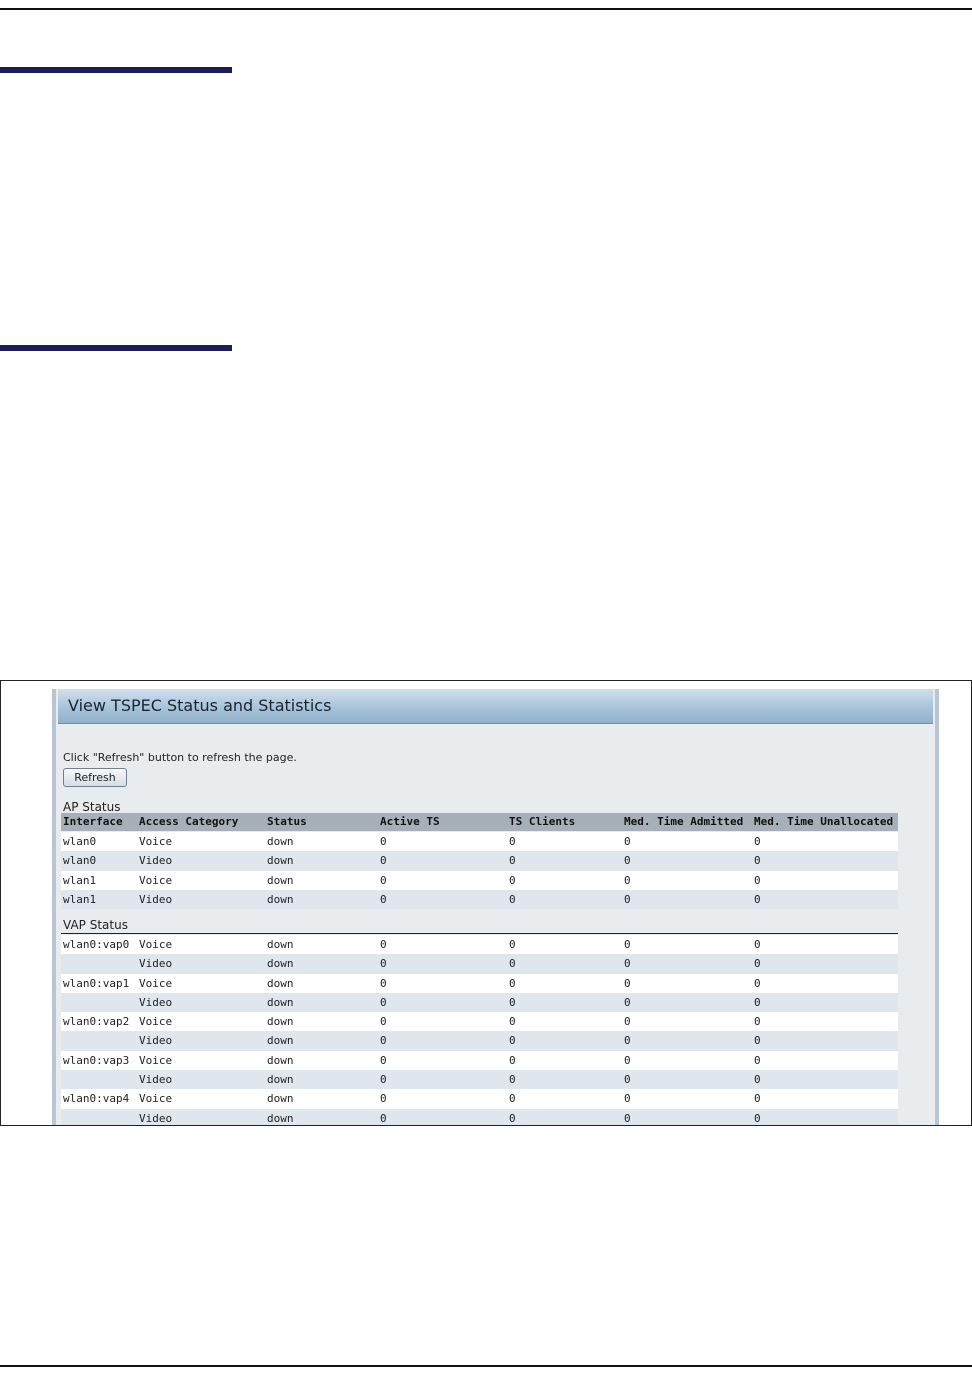 This screenshot has width=972, height=1383. What do you see at coordinates (479, 880) in the screenshot?
I see `table-row: wlan1 Voice down 0 0 0 0` at bounding box center [479, 880].